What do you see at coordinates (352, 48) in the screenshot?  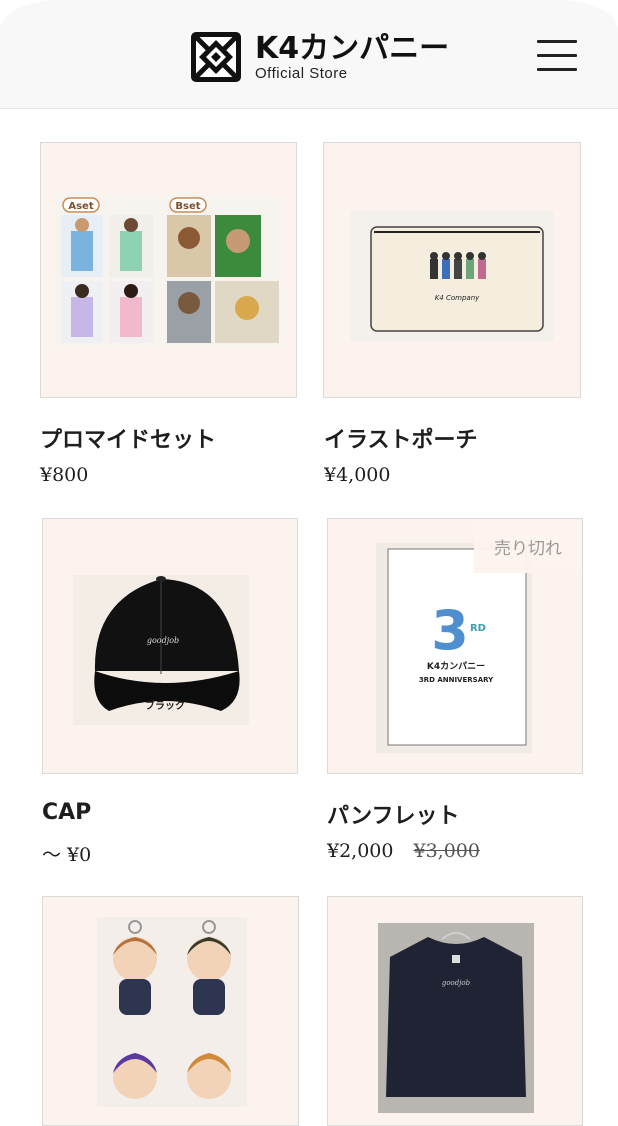 I see `brand-name: K4カンパニー` at bounding box center [352, 48].